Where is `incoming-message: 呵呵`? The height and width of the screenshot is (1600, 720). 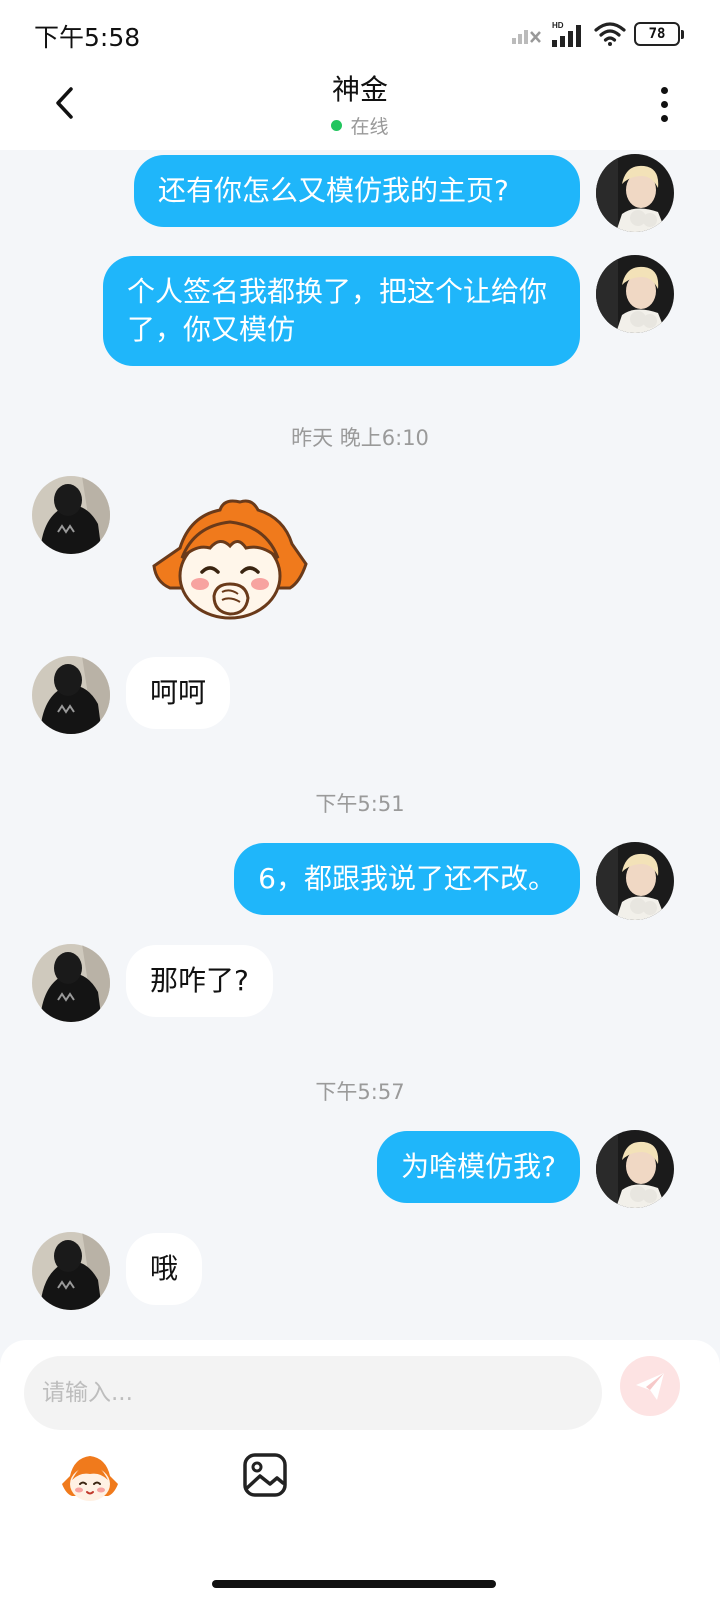
incoming-message: 呵呵 is located at coordinates (178, 693).